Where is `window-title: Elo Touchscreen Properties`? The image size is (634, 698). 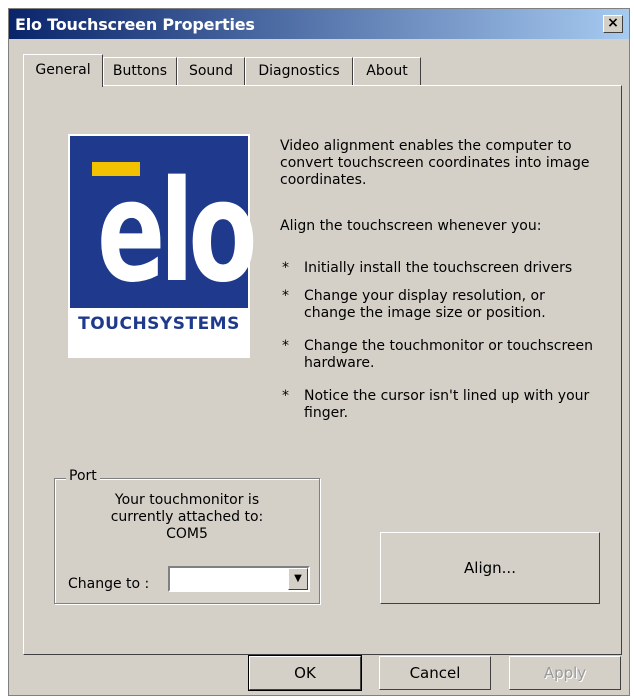 window-title: Elo Touchscreen Properties is located at coordinates (135, 24).